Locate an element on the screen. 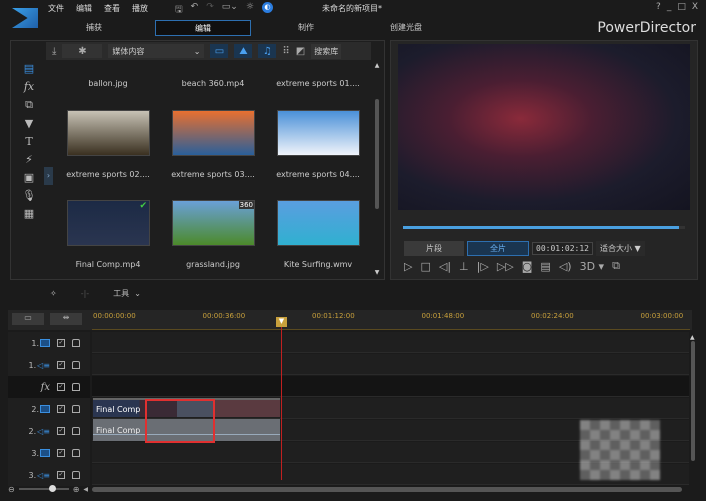  tab-capture: 捕获 is located at coordinates (94, 28).